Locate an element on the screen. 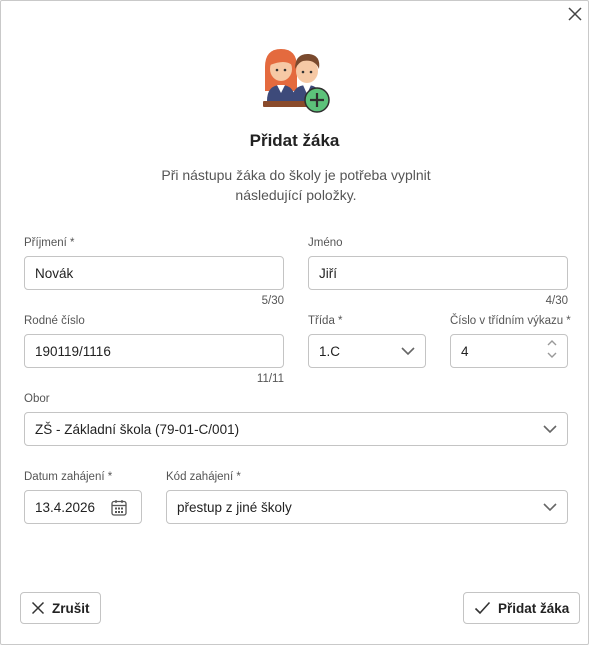  birth-number-value: 190119/1116 is located at coordinates (73, 351).